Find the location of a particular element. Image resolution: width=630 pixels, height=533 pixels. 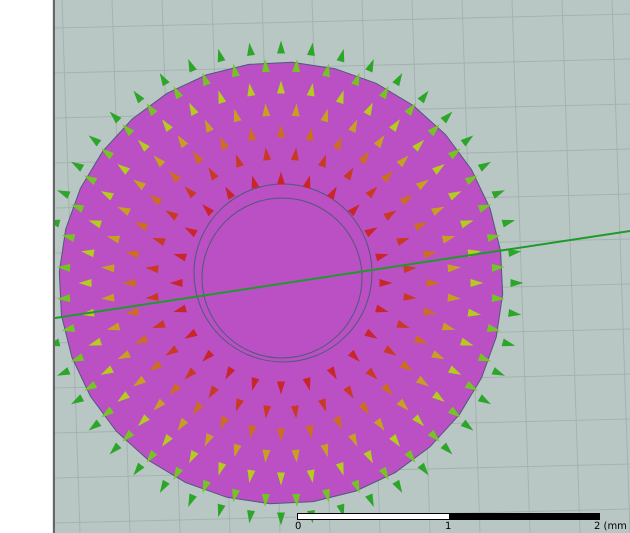

scale-label: 0 is located at coordinates (298, 526).